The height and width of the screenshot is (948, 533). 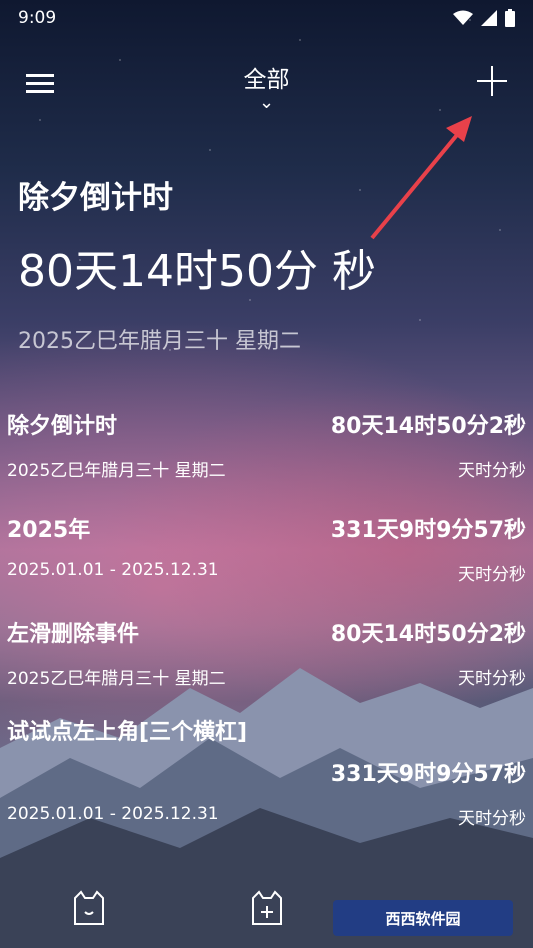 What do you see at coordinates (127, 732) in the screenshot?
I see `event-name: 试试点左上角[三个横杠]` at bounding box center [127, 732].